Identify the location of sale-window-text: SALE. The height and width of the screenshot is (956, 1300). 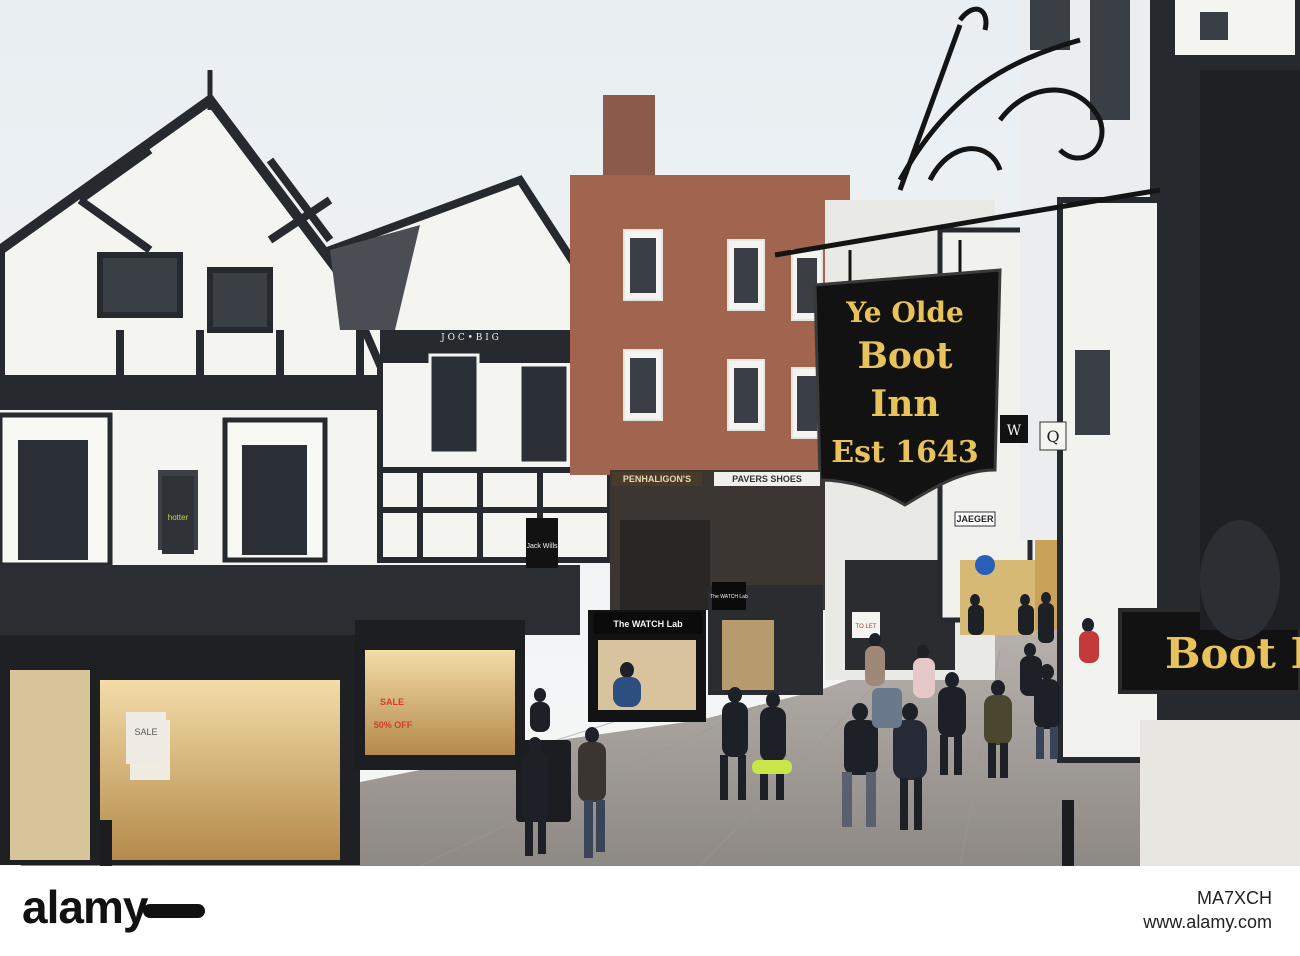
(392, 702).